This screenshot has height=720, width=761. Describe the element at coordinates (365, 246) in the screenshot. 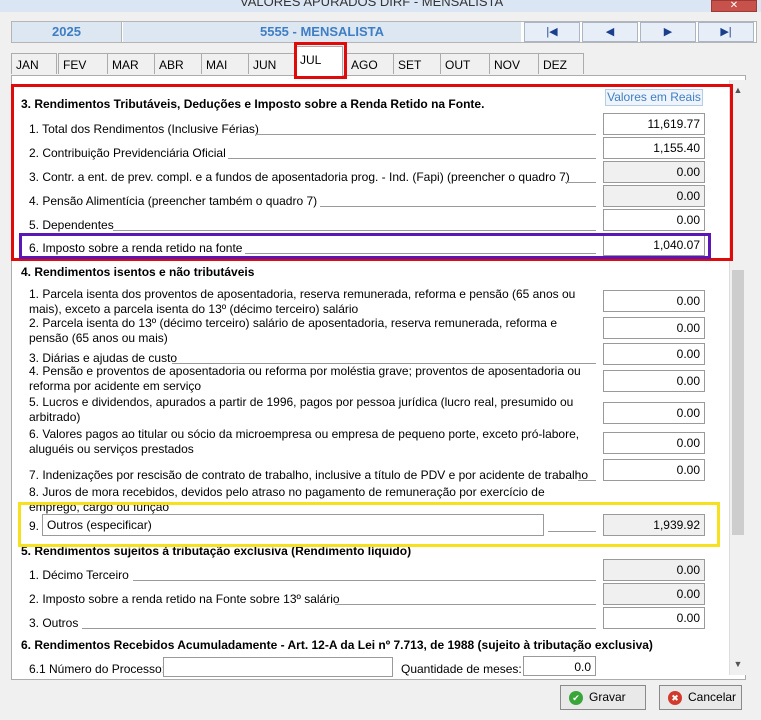

I see `income-tax-highlight-box` at that location.